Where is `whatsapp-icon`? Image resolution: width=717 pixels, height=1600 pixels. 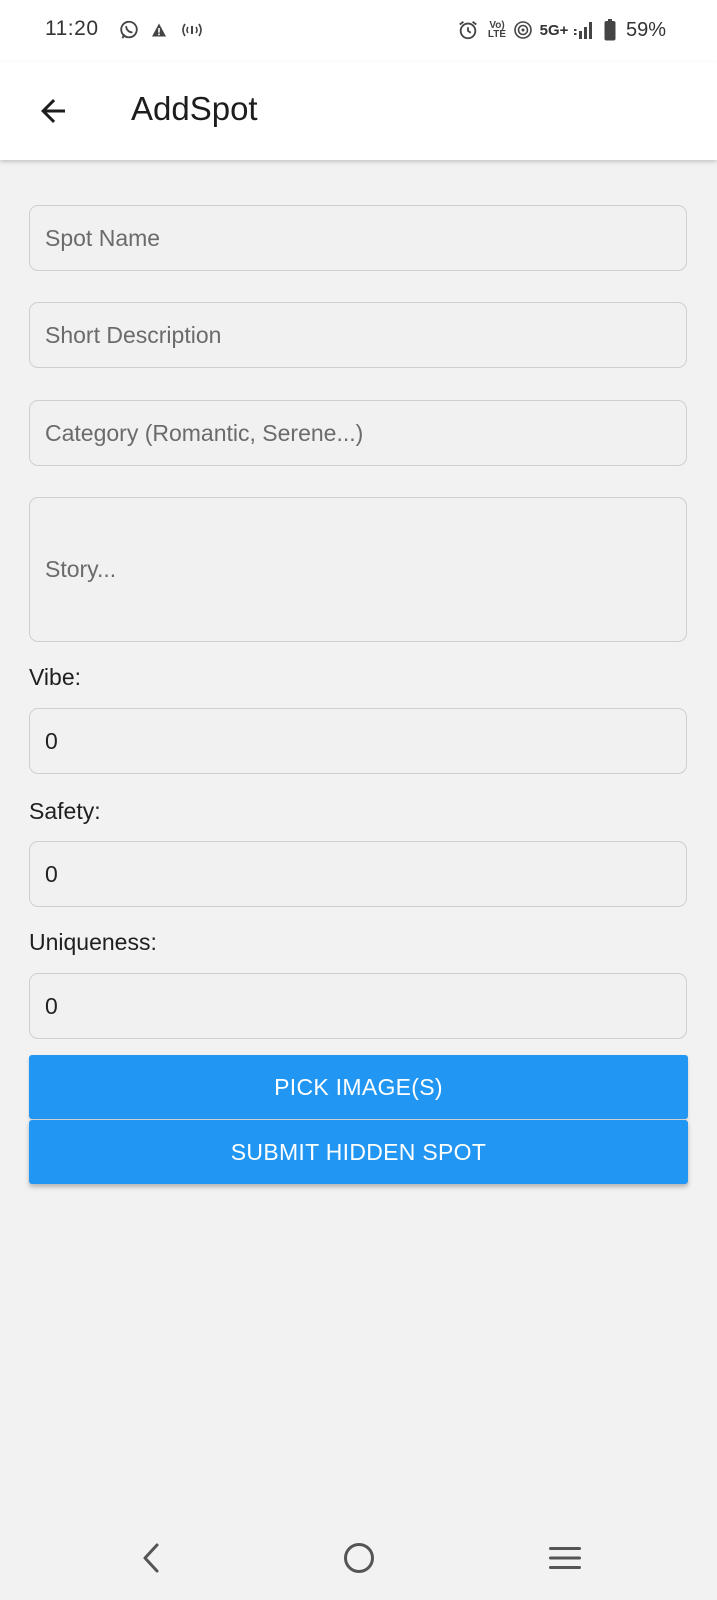 whatsapp-icon is located at coordinates (129, 30).